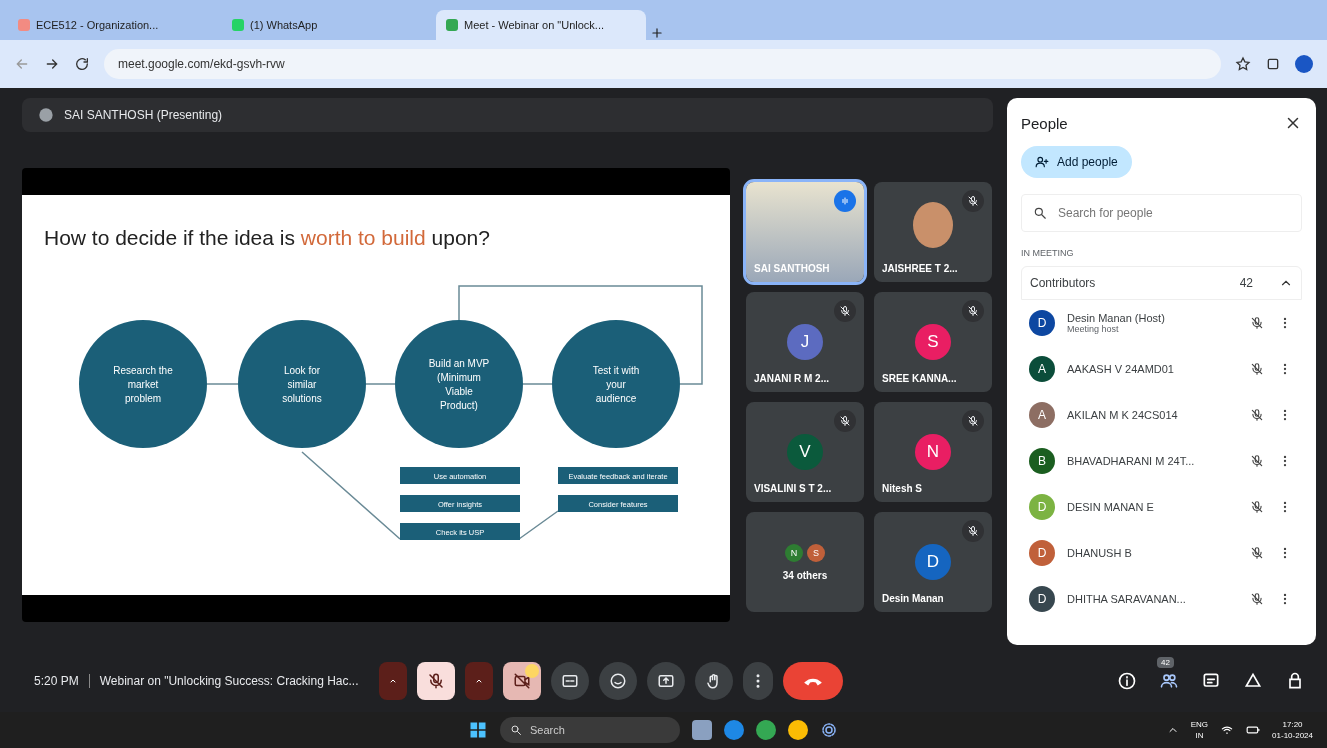 This screenshot has width=1327, height=748. I want to click on participant-avatar: V, so click(805, 452).